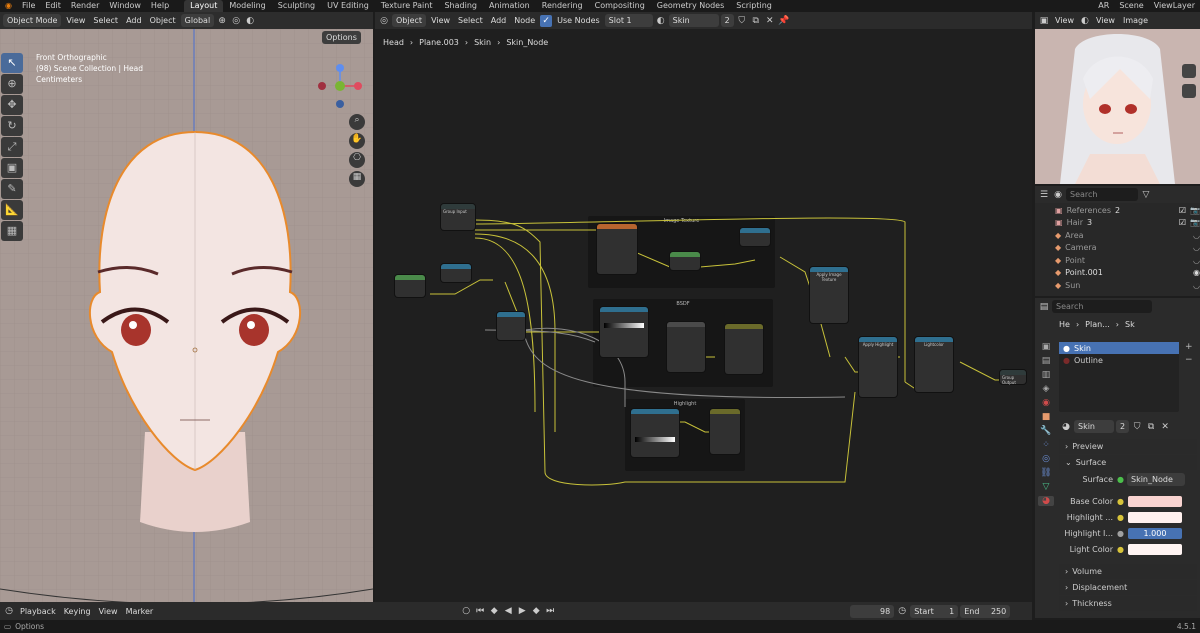 Image resolution: width=1200 pixels, height=633 pixels. I want to click on transform-orientation: Global, so click(197, 20).